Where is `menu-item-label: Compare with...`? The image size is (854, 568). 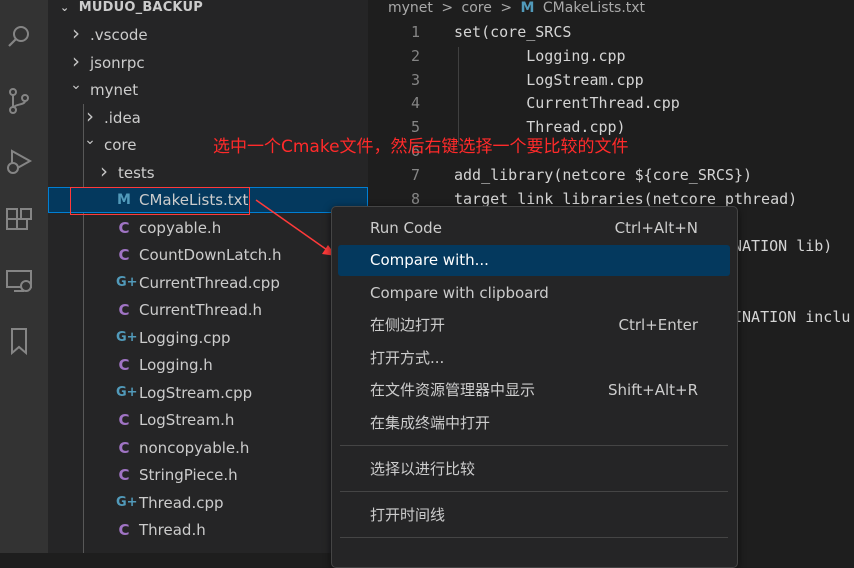 menu-item-label: Compare with... is located at coordinates (429, 260).